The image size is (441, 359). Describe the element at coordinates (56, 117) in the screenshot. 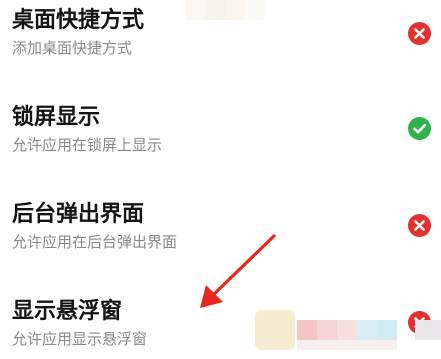

I see `permission-title: 锁屏显示` at that location.